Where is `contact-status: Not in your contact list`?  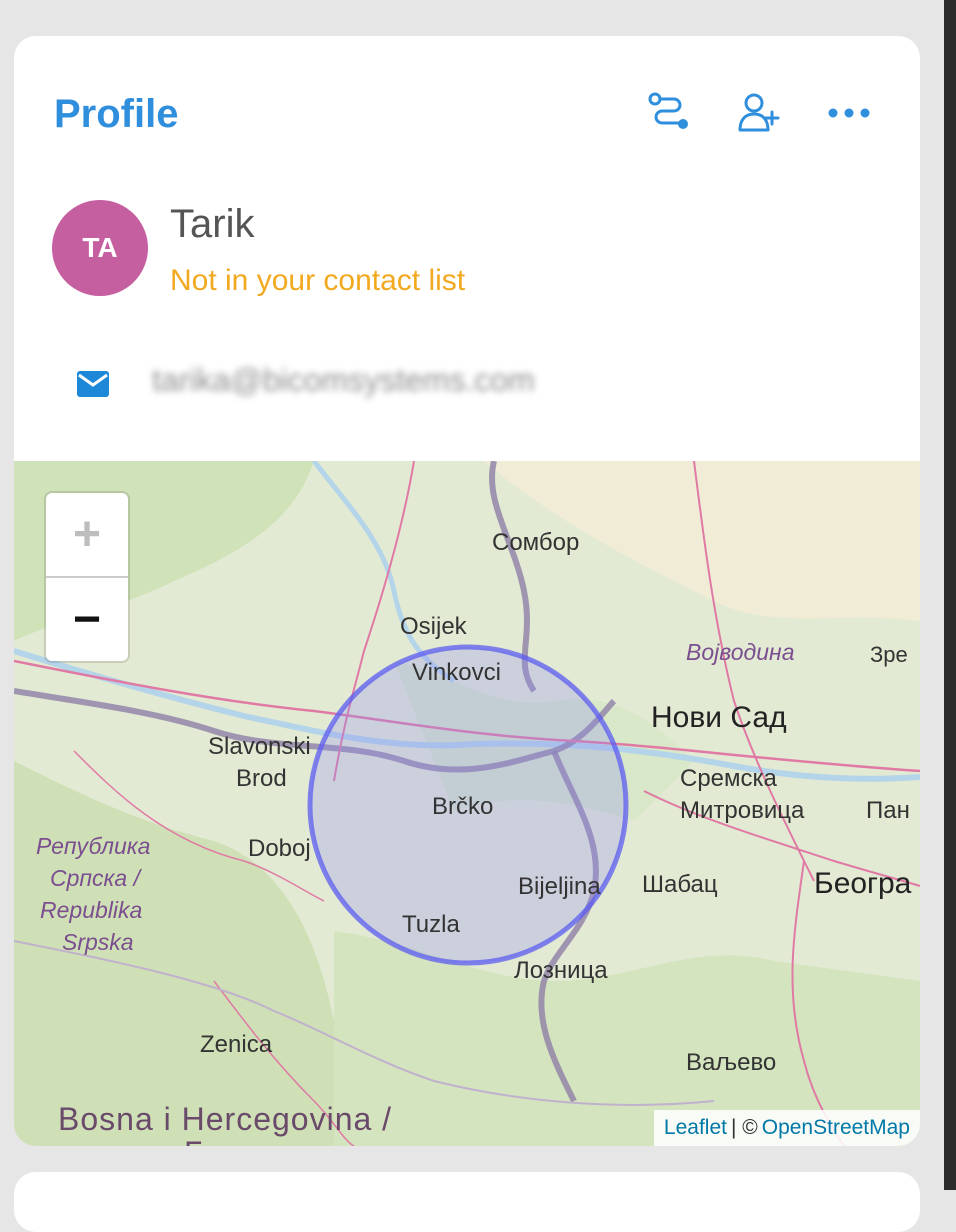 contact-status: Not in your contact list is located at coordinates (318, 280).